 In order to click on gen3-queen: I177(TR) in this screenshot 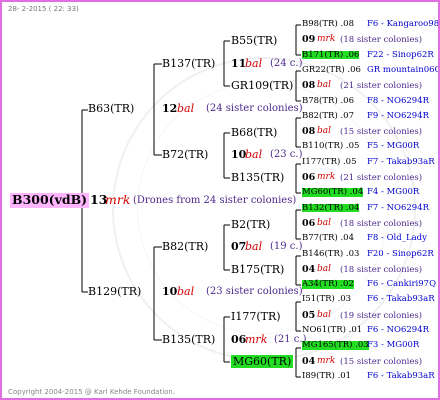, I will do `click(256, 316)`.